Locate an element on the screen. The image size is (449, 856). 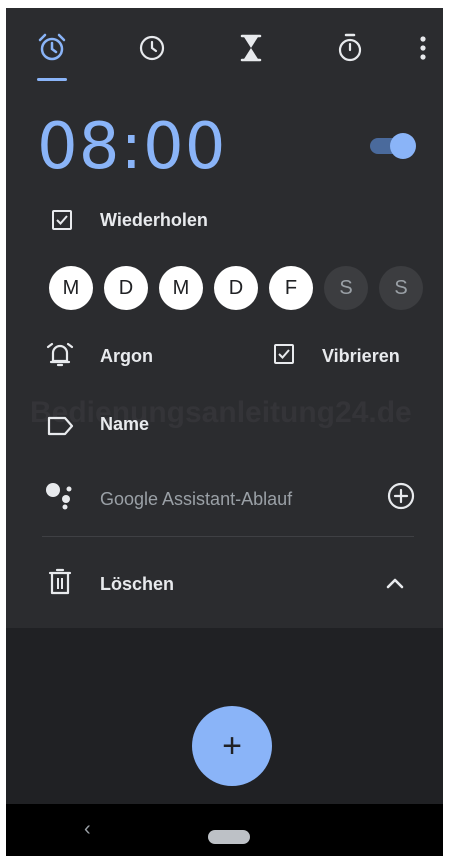
trash-icon is located at coordinates (60, 582).